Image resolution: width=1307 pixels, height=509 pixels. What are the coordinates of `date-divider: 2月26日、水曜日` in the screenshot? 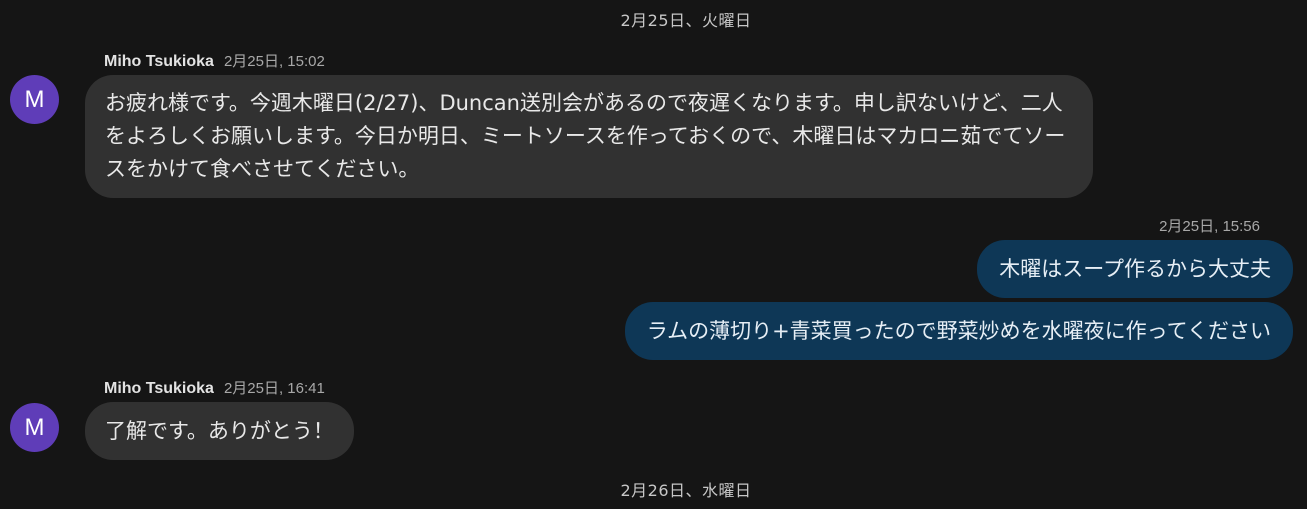 It's located at (686, 490).